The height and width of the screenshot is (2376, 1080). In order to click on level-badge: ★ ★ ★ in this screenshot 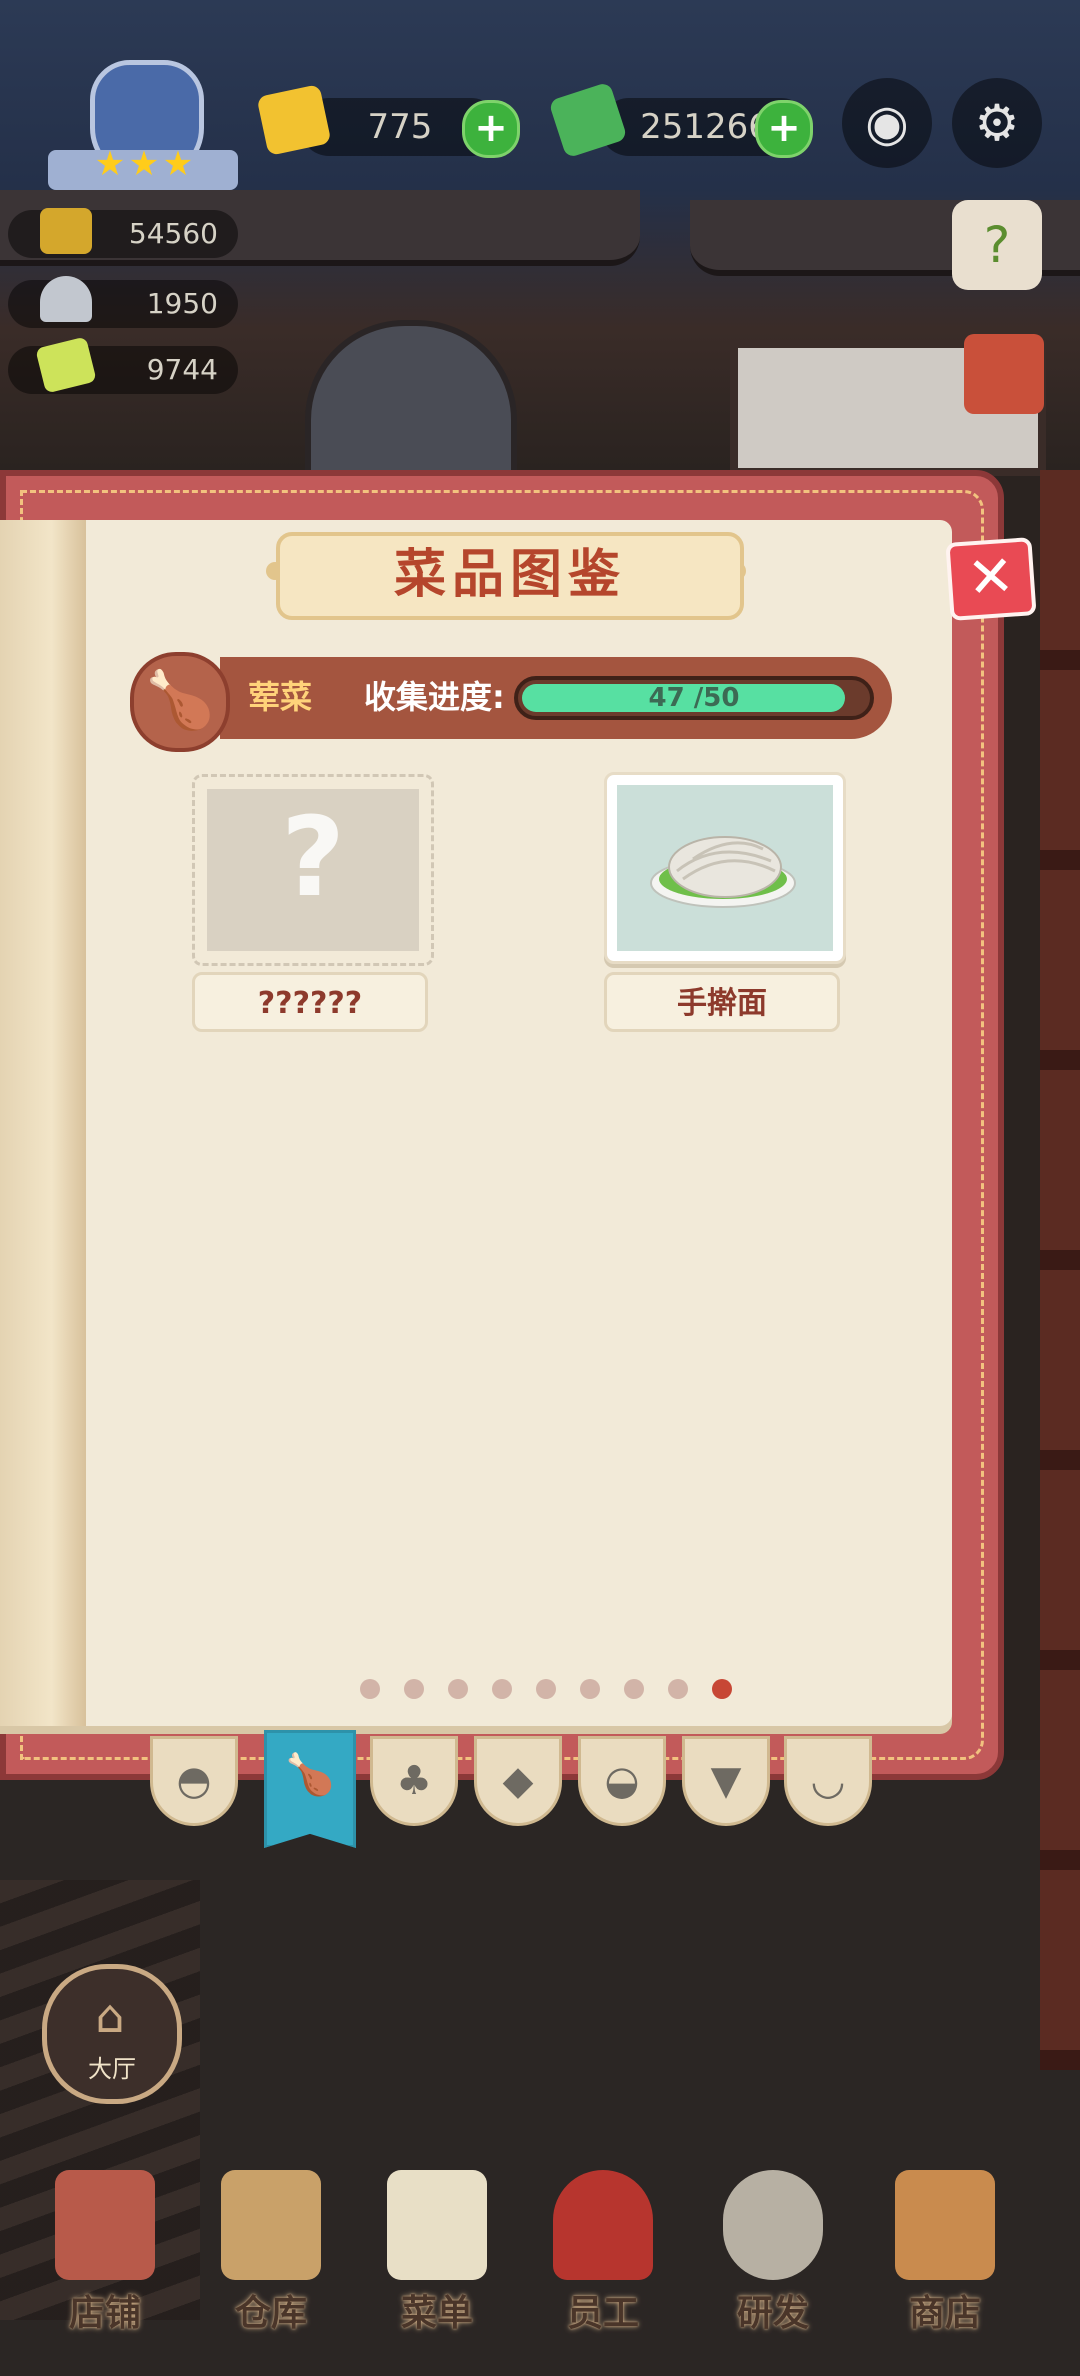, I will do `click(143, 125)`.